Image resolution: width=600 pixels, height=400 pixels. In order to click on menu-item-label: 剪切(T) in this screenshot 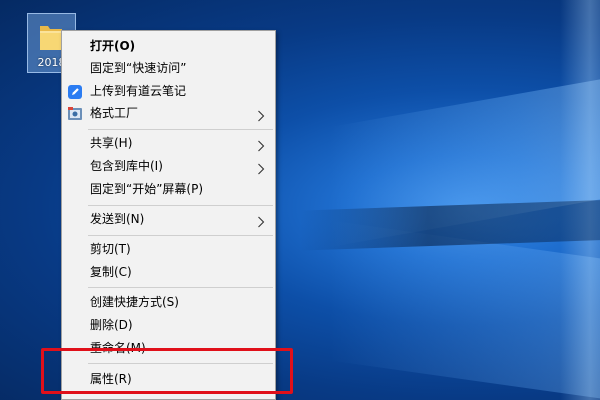, I will do `click(110, 249)`.